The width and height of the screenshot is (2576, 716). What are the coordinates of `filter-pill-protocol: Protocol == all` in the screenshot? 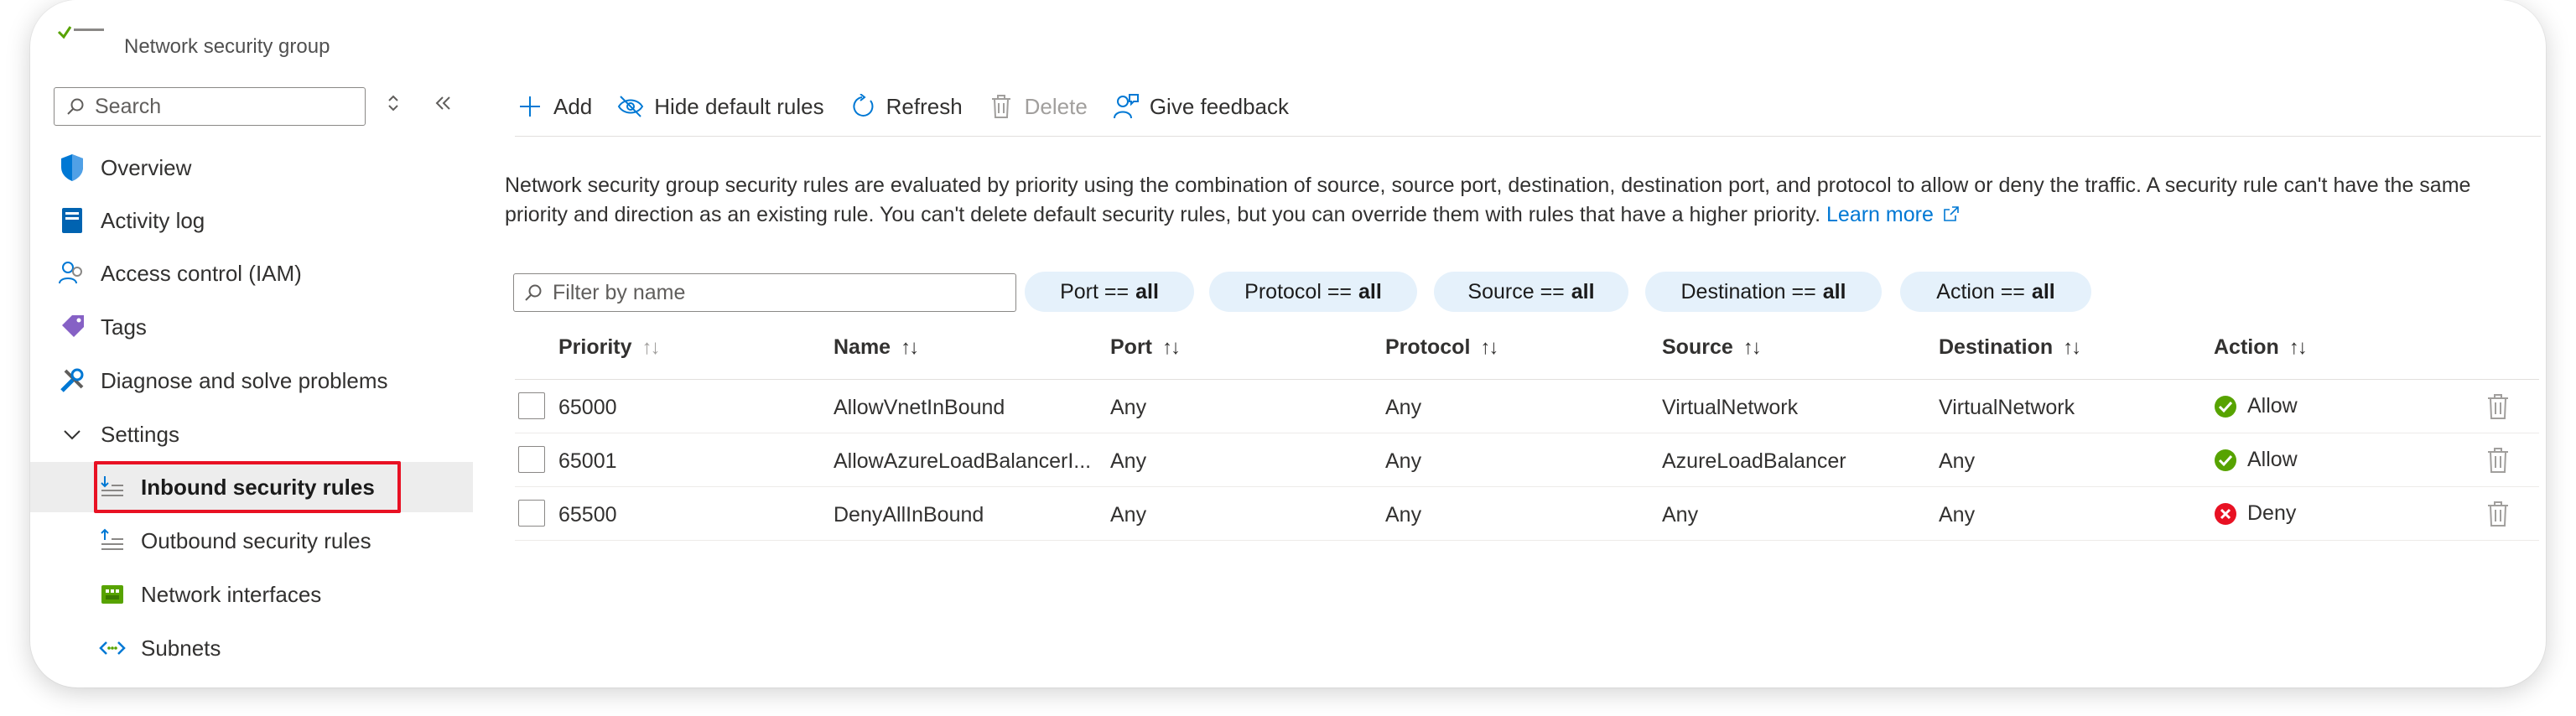 It's located at (1313, 292).